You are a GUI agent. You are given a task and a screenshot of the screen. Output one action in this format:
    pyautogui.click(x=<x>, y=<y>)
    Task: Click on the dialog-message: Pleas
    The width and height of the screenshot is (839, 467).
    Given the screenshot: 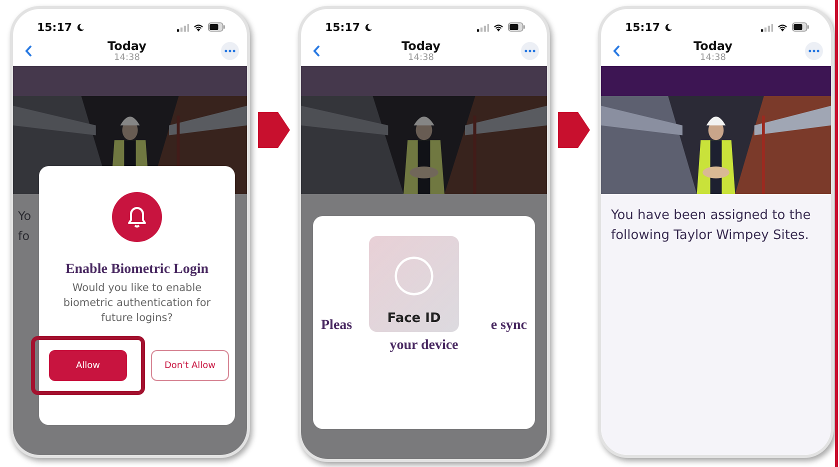 What is the action you would take?
    pyautogui.click(x=336, y=326)
    